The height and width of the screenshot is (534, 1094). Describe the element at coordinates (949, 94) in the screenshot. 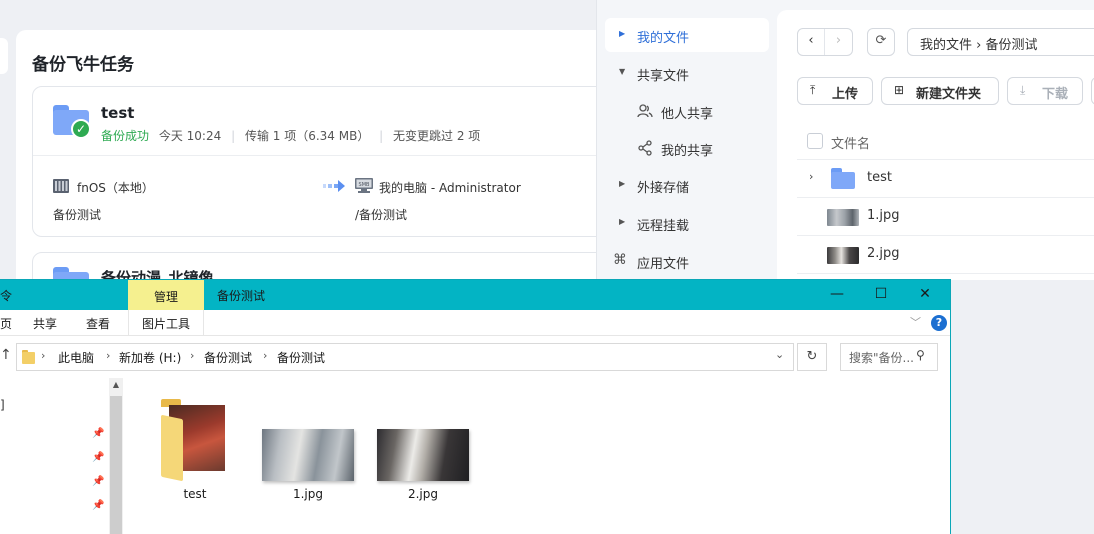

I see `new-folder-label: 新建文件夹` at that location.